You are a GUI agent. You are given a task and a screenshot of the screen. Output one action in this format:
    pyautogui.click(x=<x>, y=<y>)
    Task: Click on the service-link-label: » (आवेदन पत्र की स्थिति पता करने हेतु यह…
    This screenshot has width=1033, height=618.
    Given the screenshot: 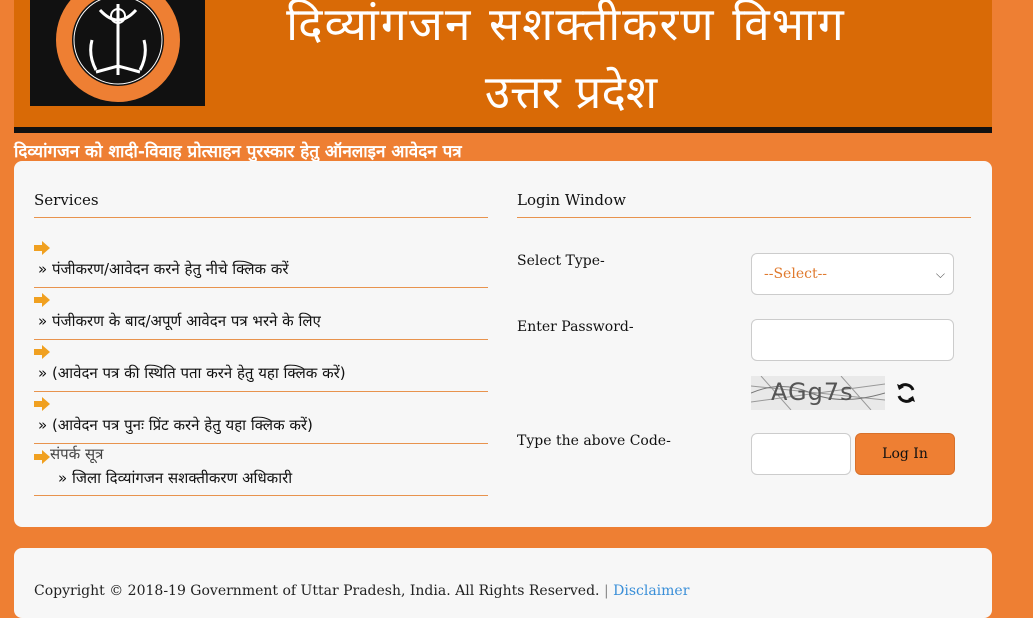 What is the action you would take?
    pyautogui.click(x=192, y=373)
    